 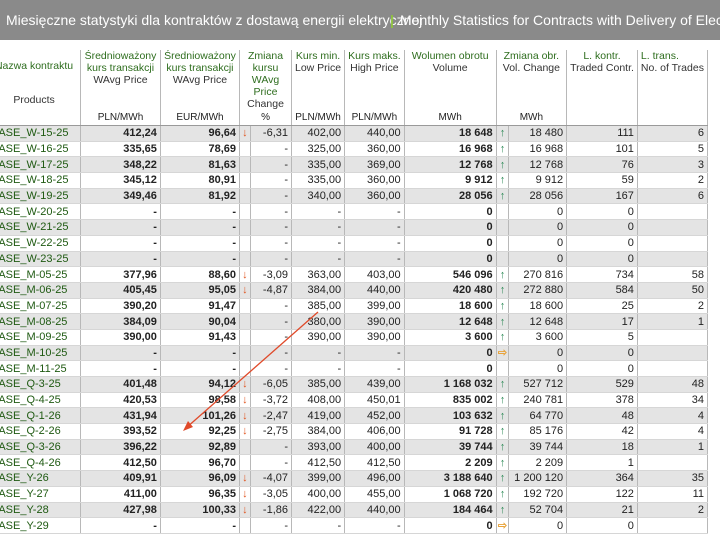 I want to click on cell-low: 422,00, so click(x=318, y=510).